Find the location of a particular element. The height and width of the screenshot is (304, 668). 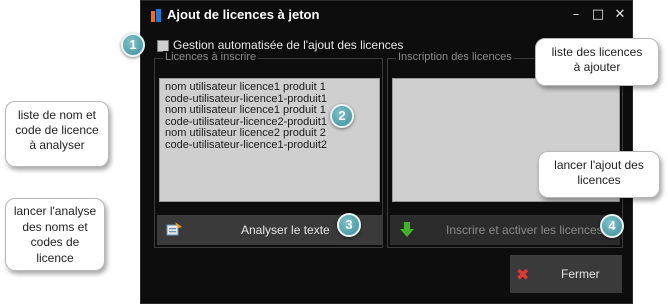

licence-line: code-utilisateur-licence1-produit2 is located at coordinates (246, 144).